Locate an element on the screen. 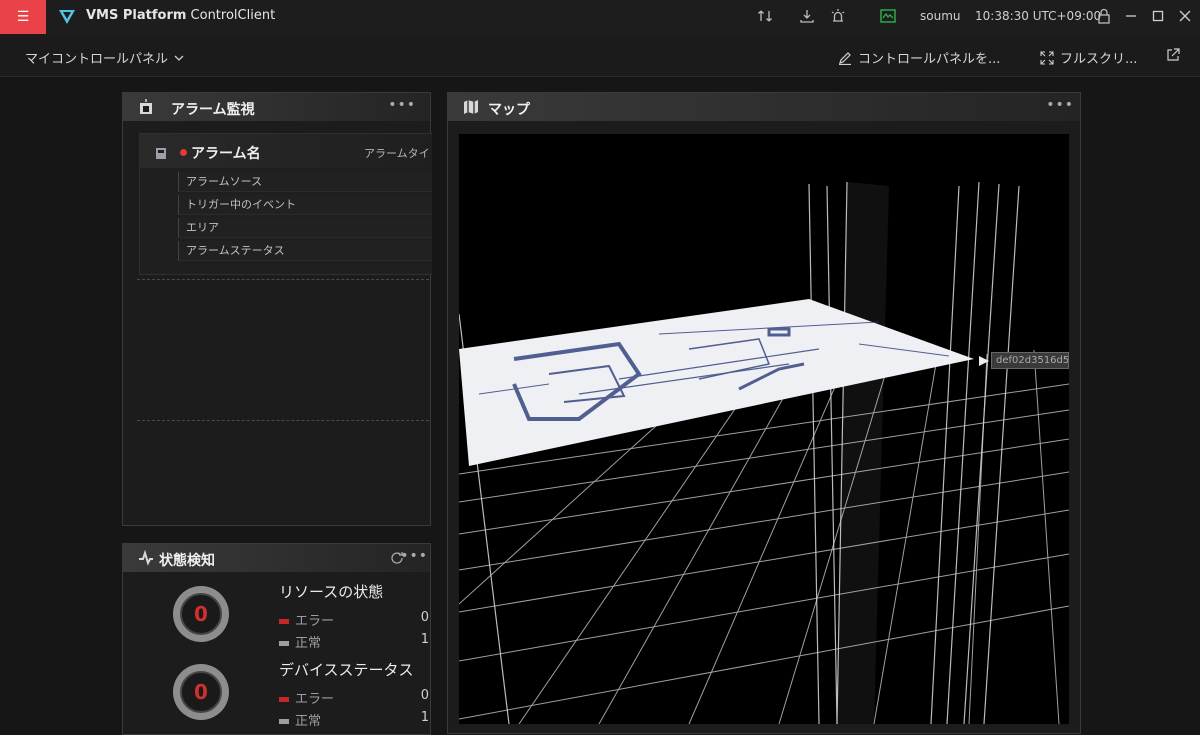 The image size is (1200, 735). widget-title: マップ is located at coordinates (509, 110).